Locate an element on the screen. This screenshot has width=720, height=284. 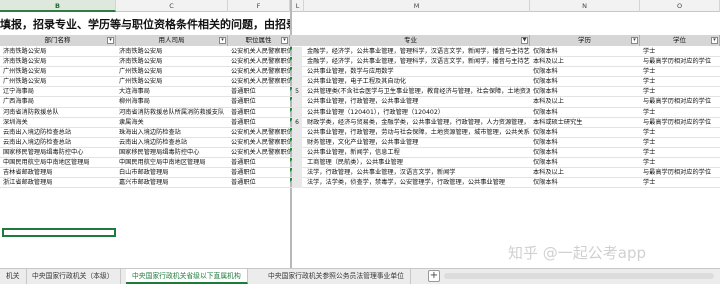
cell-major: 公共事业管理，新闻学，信息工程 is located at coordinates (417, 153).